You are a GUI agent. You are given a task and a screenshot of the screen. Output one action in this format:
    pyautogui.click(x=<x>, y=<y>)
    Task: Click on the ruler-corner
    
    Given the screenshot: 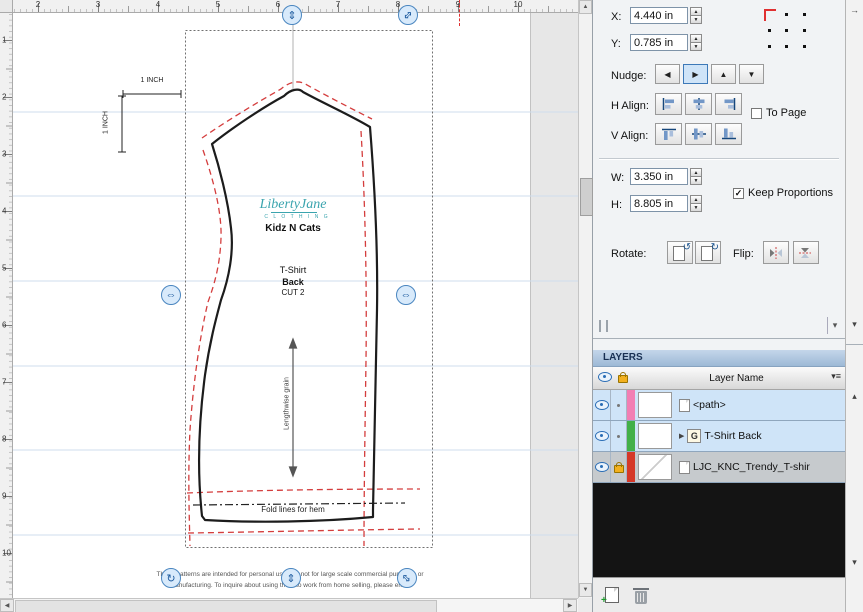 What is the action you would take?
    pyautogui.click(x=6, y=6)
    